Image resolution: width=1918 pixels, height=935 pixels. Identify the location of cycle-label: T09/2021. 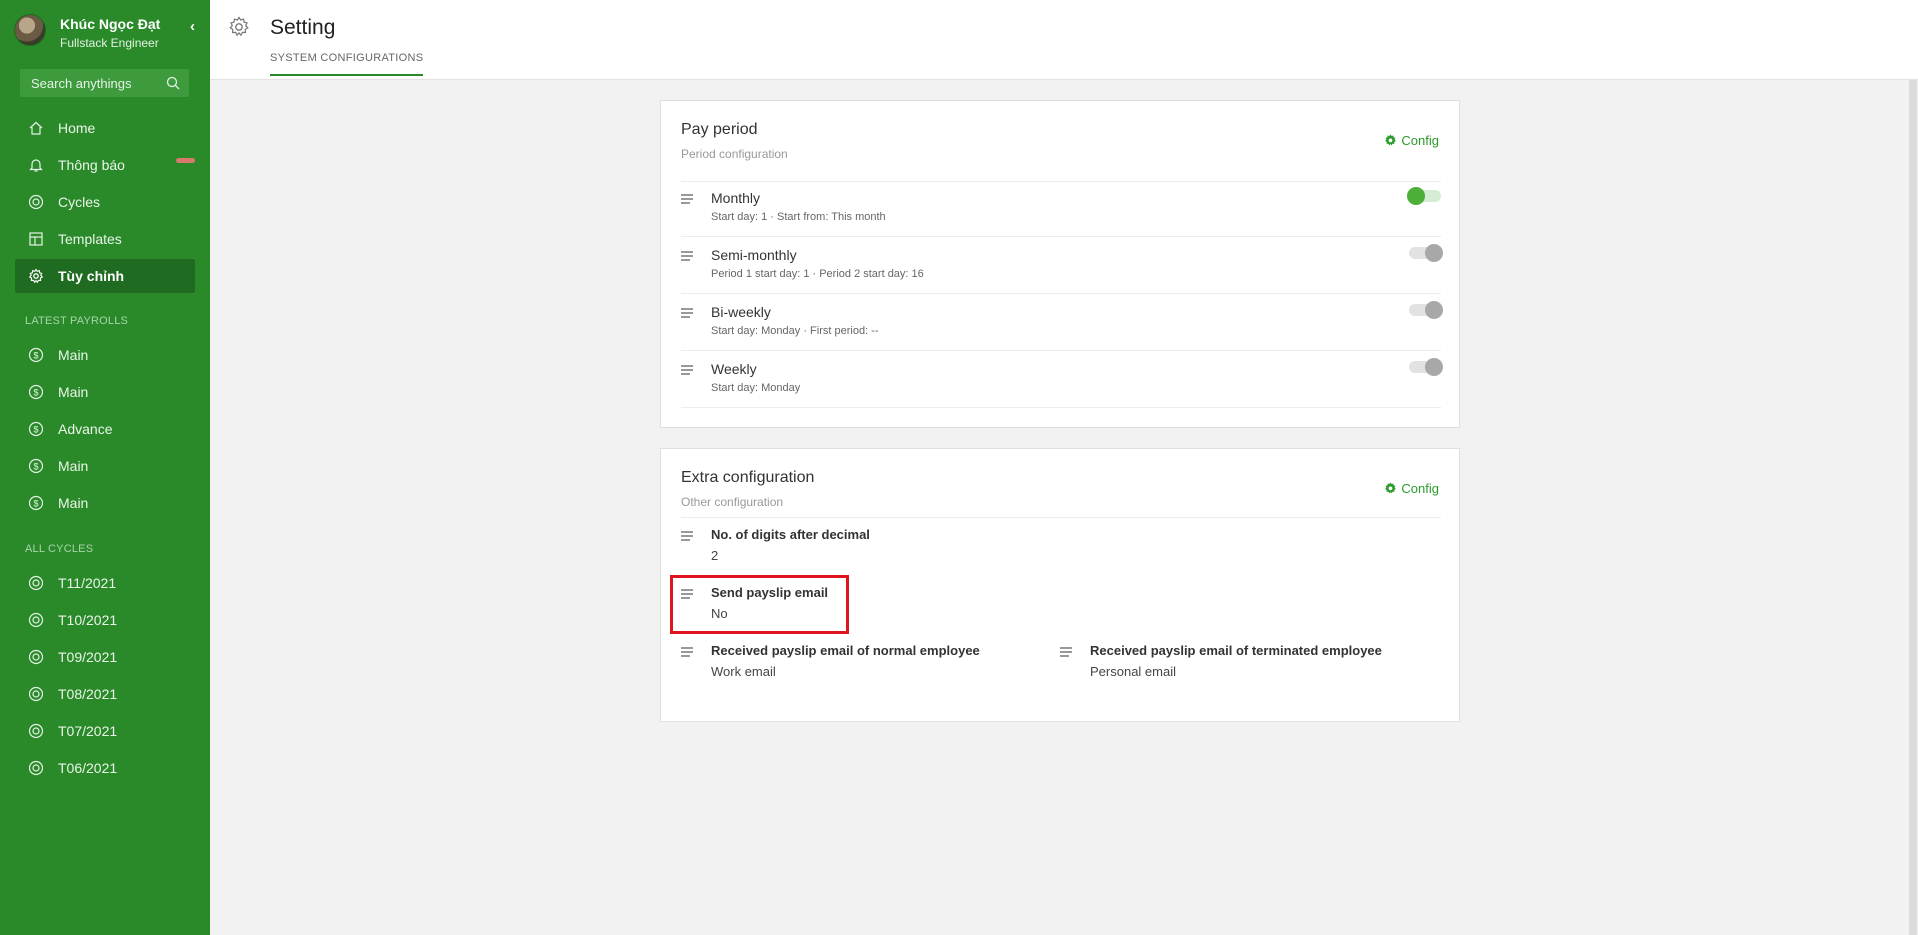
(88, 657).